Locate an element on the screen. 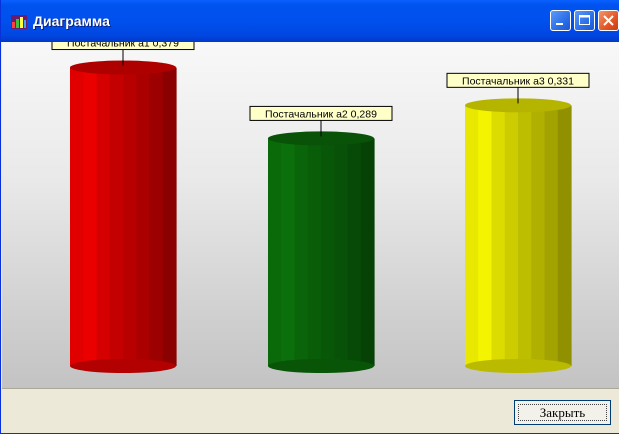 The height and width of the screenshot is (434, 619). maximize-button is located at coordinates (584, 20).